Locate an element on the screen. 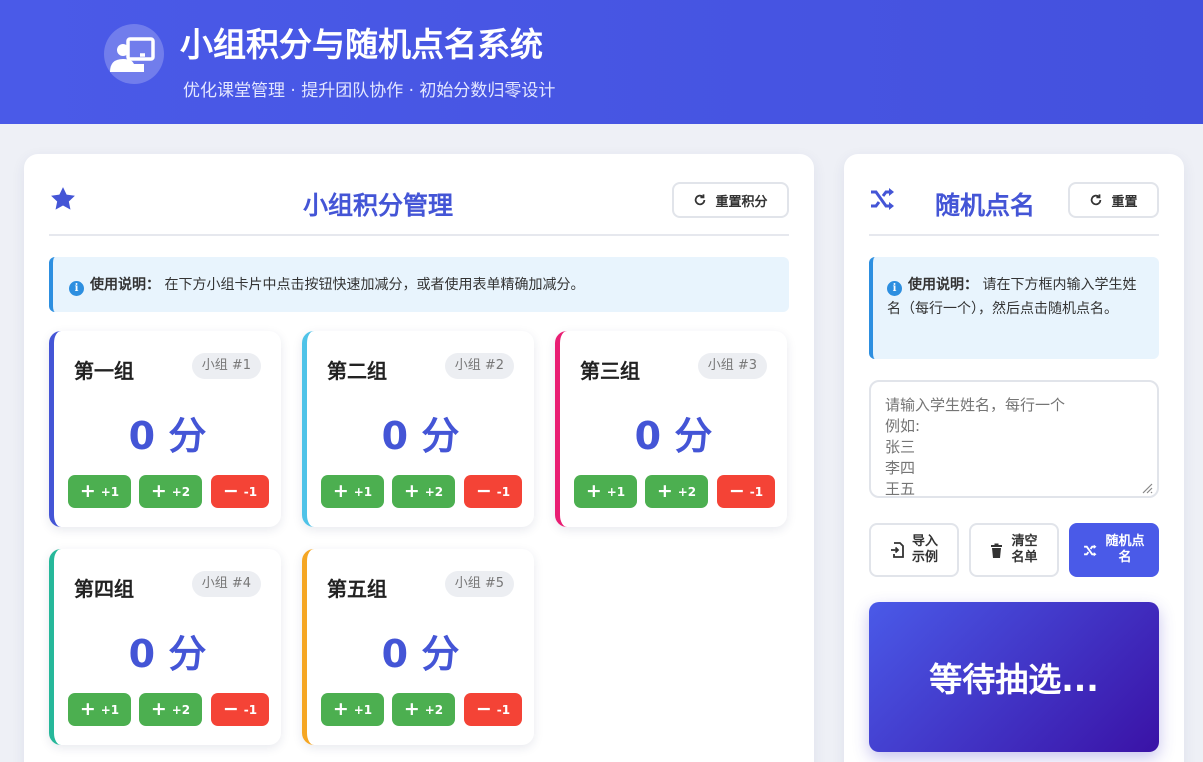  group-card: 第二组 小组 #2 0 分 + +1 + +2− -1 is located at coordinates (418, 429).